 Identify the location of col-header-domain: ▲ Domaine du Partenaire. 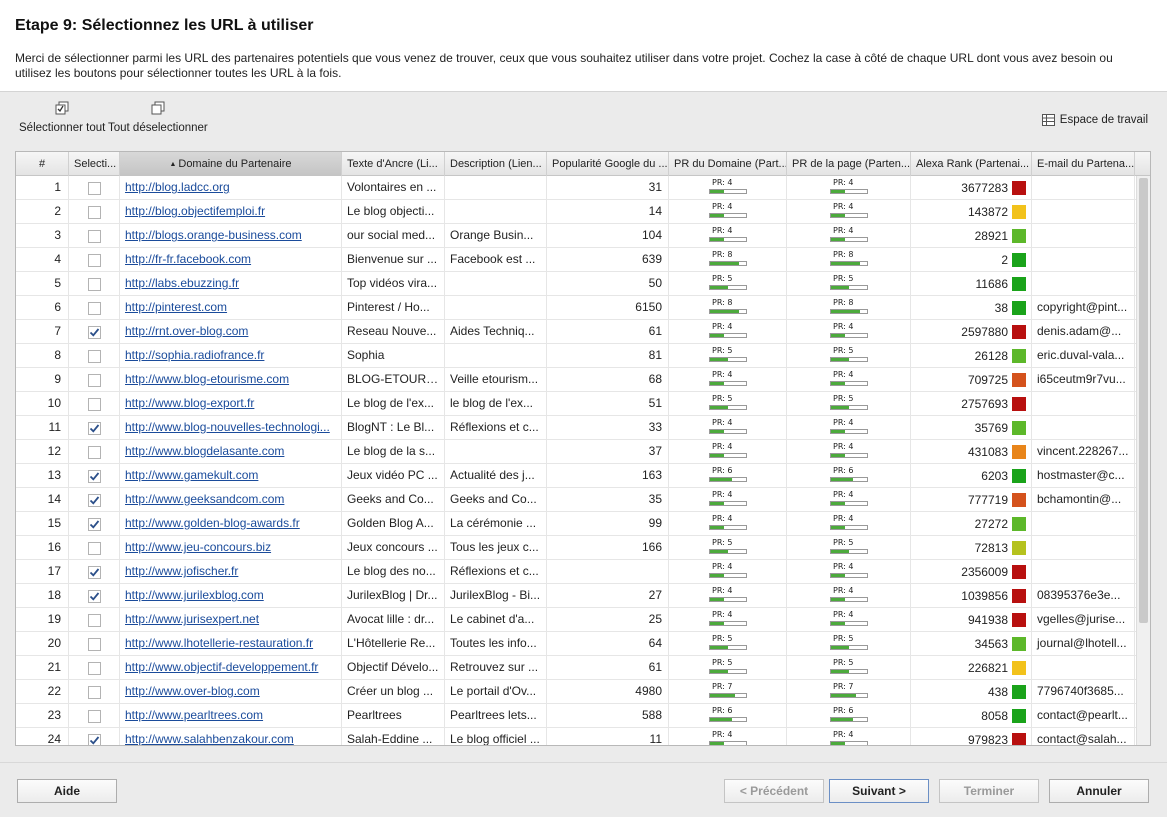
(231, 164).